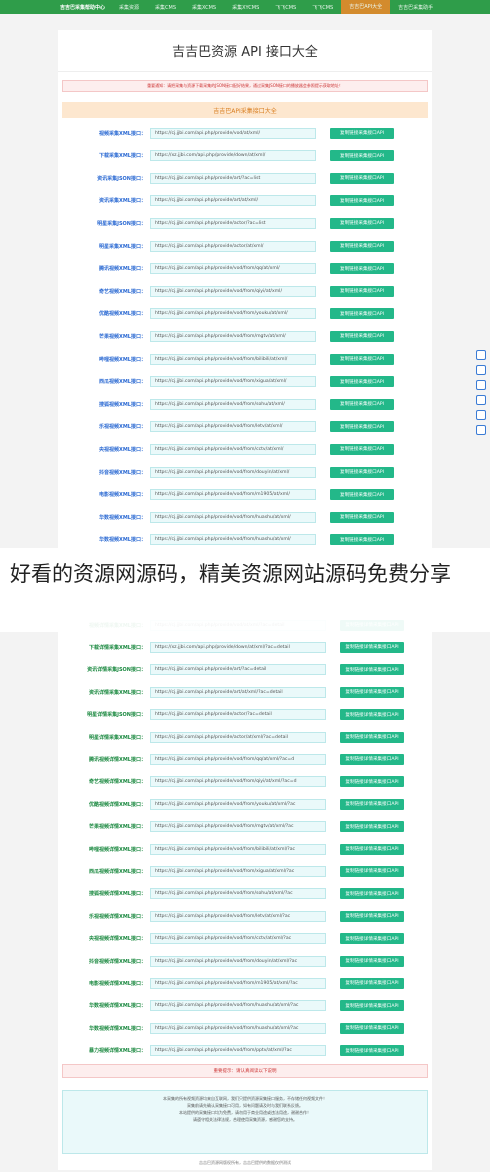  What do you see at coordinates (55, 7) in the screenshot?
I see `site-brand: 吉吉巴采集帮助中心` at bounding box center [55, 7].